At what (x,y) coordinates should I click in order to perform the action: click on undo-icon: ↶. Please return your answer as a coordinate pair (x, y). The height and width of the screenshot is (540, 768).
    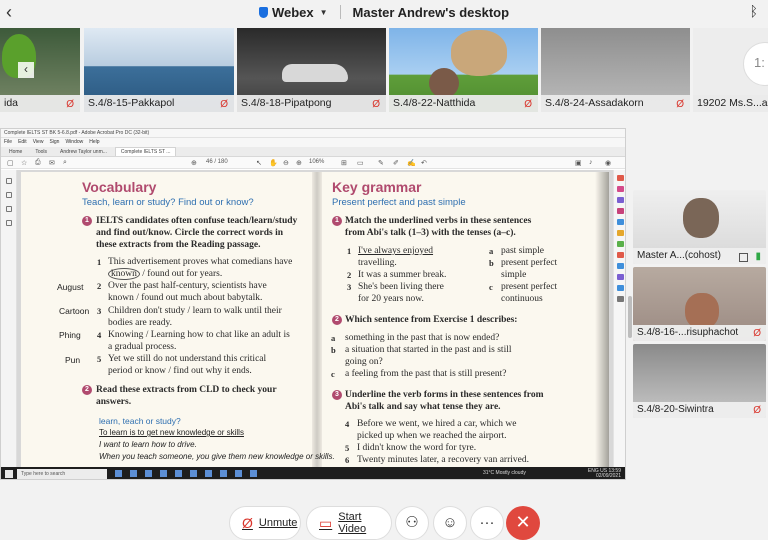
    Looking at the image, I should click on (424, 163).